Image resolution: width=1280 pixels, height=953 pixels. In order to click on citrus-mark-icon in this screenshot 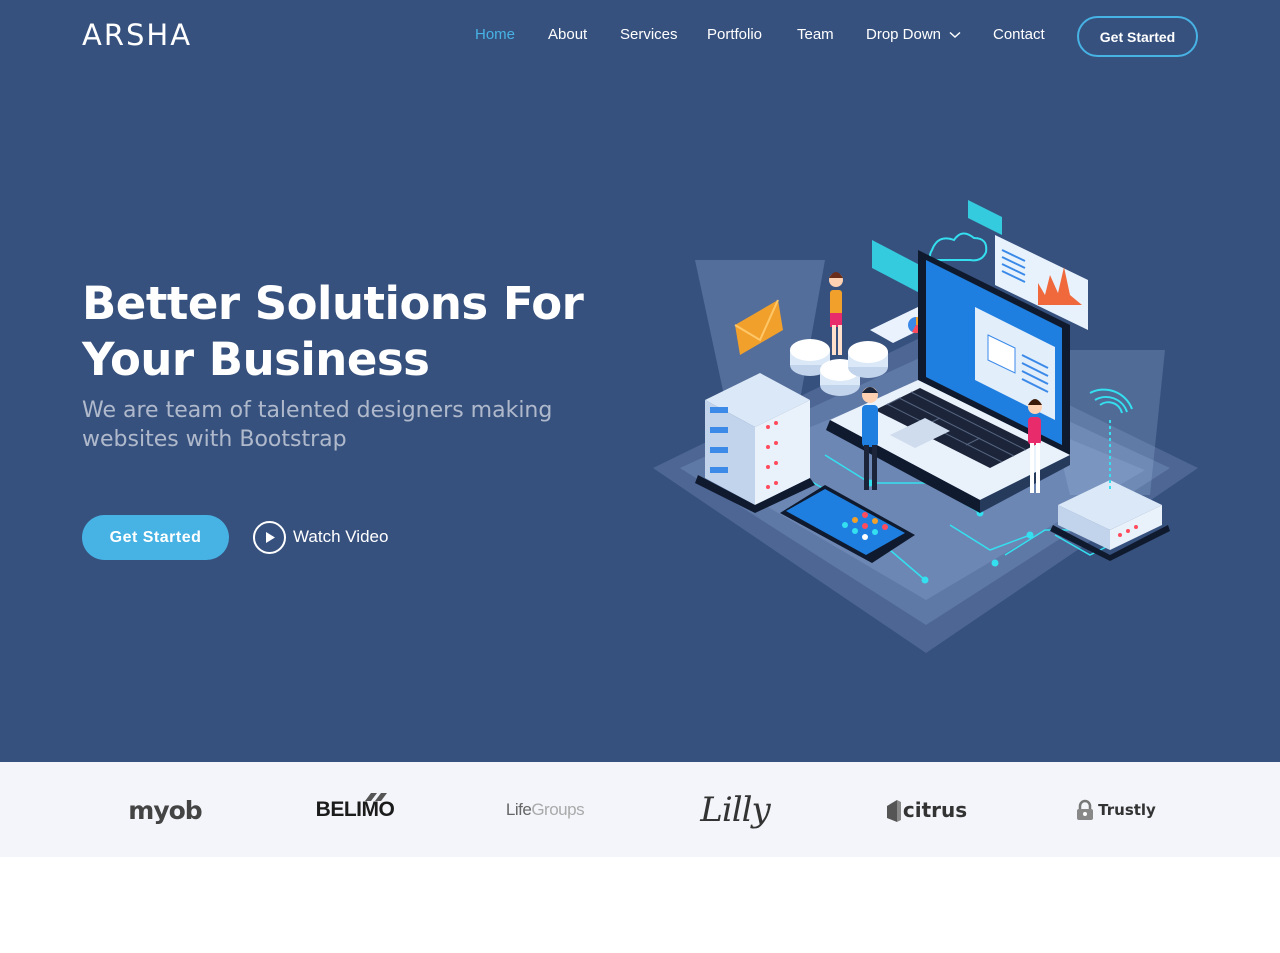, I will do `click(893, 811)`.